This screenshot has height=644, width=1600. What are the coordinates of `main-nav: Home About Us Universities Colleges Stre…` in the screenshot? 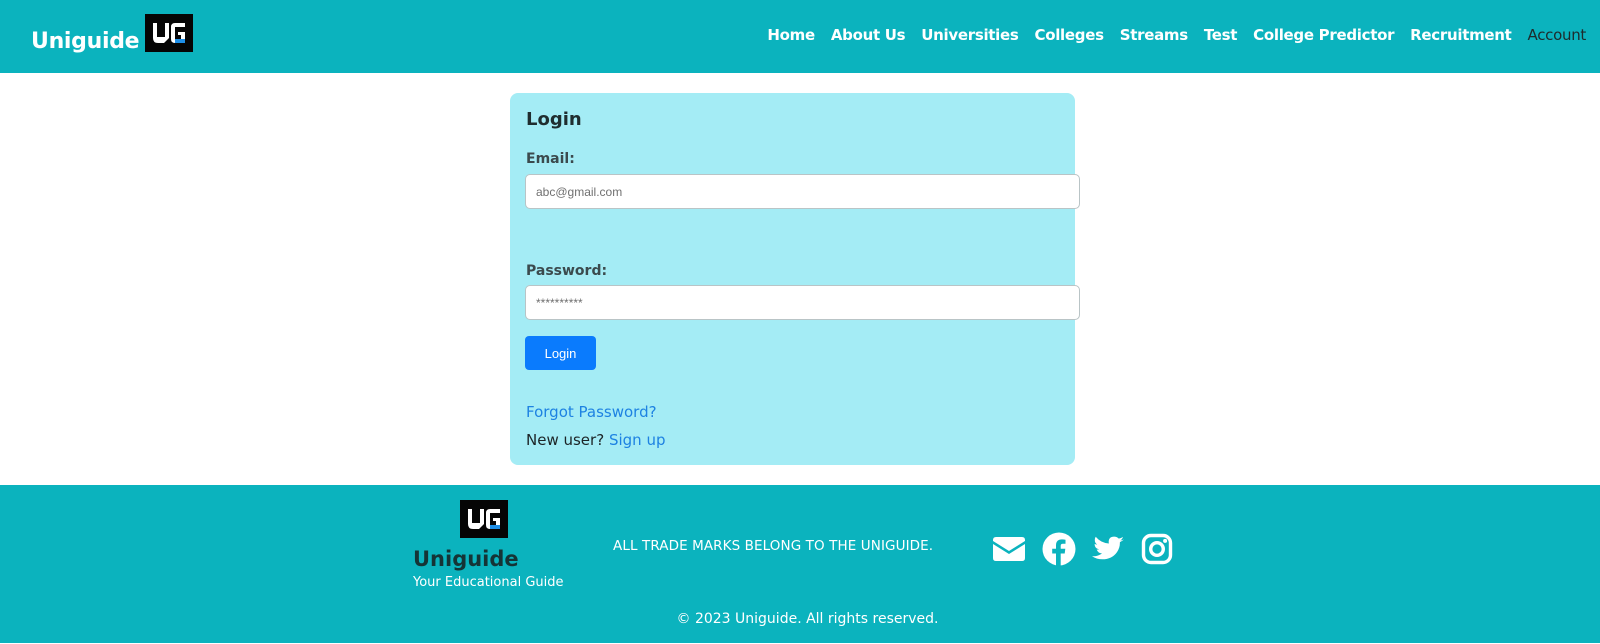 It's located at (1168, 35).